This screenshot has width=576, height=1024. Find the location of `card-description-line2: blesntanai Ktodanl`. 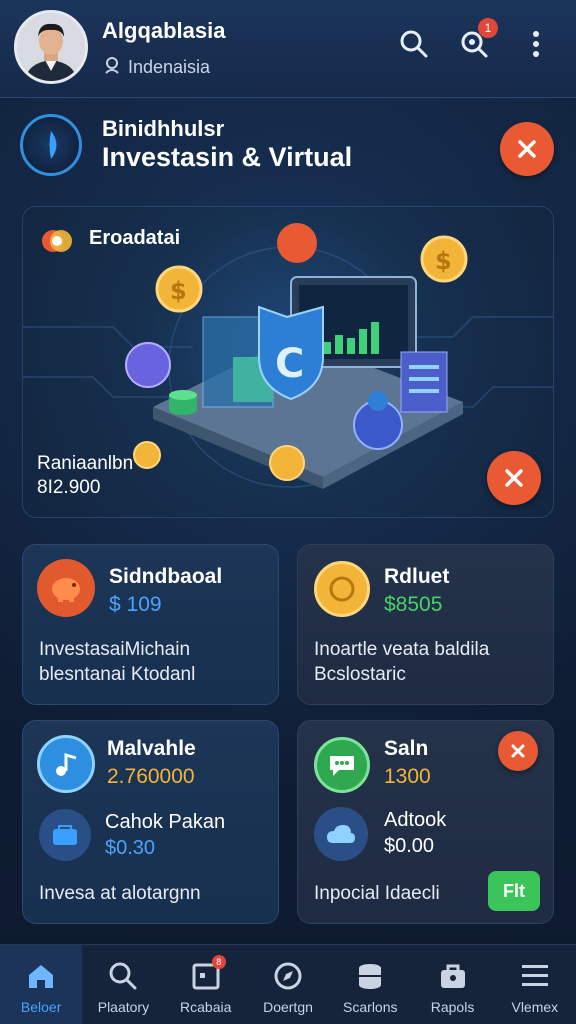

card-description-line2: blesntanai Ktodanl is located at coordinates (117, 674).